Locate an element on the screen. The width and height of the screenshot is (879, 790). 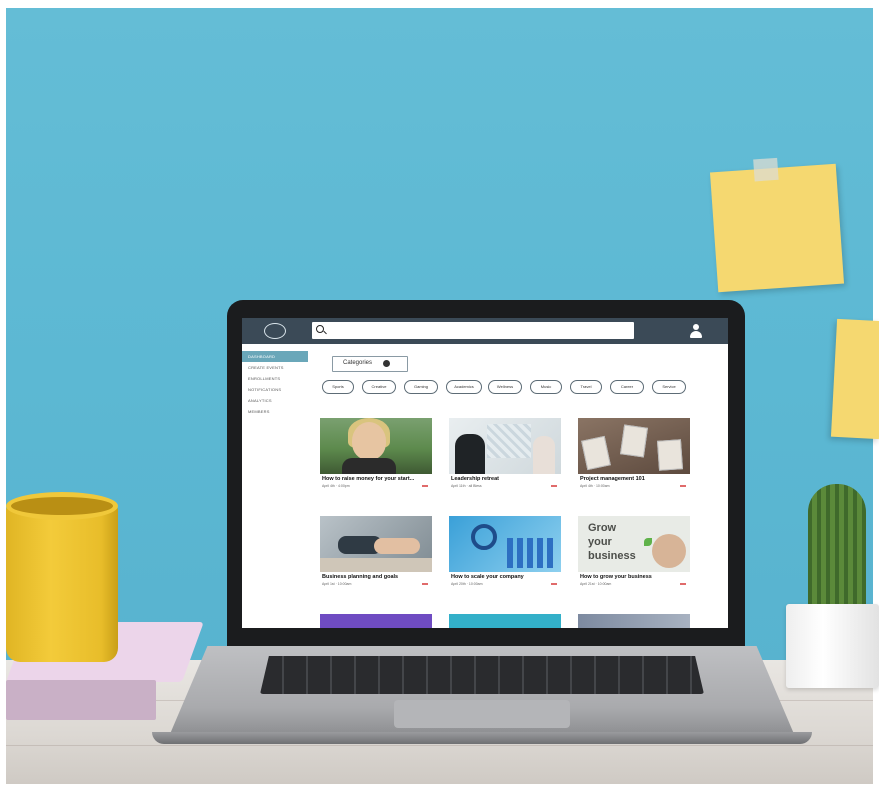
categories-select: Categories is located at coordinates (370, 364).